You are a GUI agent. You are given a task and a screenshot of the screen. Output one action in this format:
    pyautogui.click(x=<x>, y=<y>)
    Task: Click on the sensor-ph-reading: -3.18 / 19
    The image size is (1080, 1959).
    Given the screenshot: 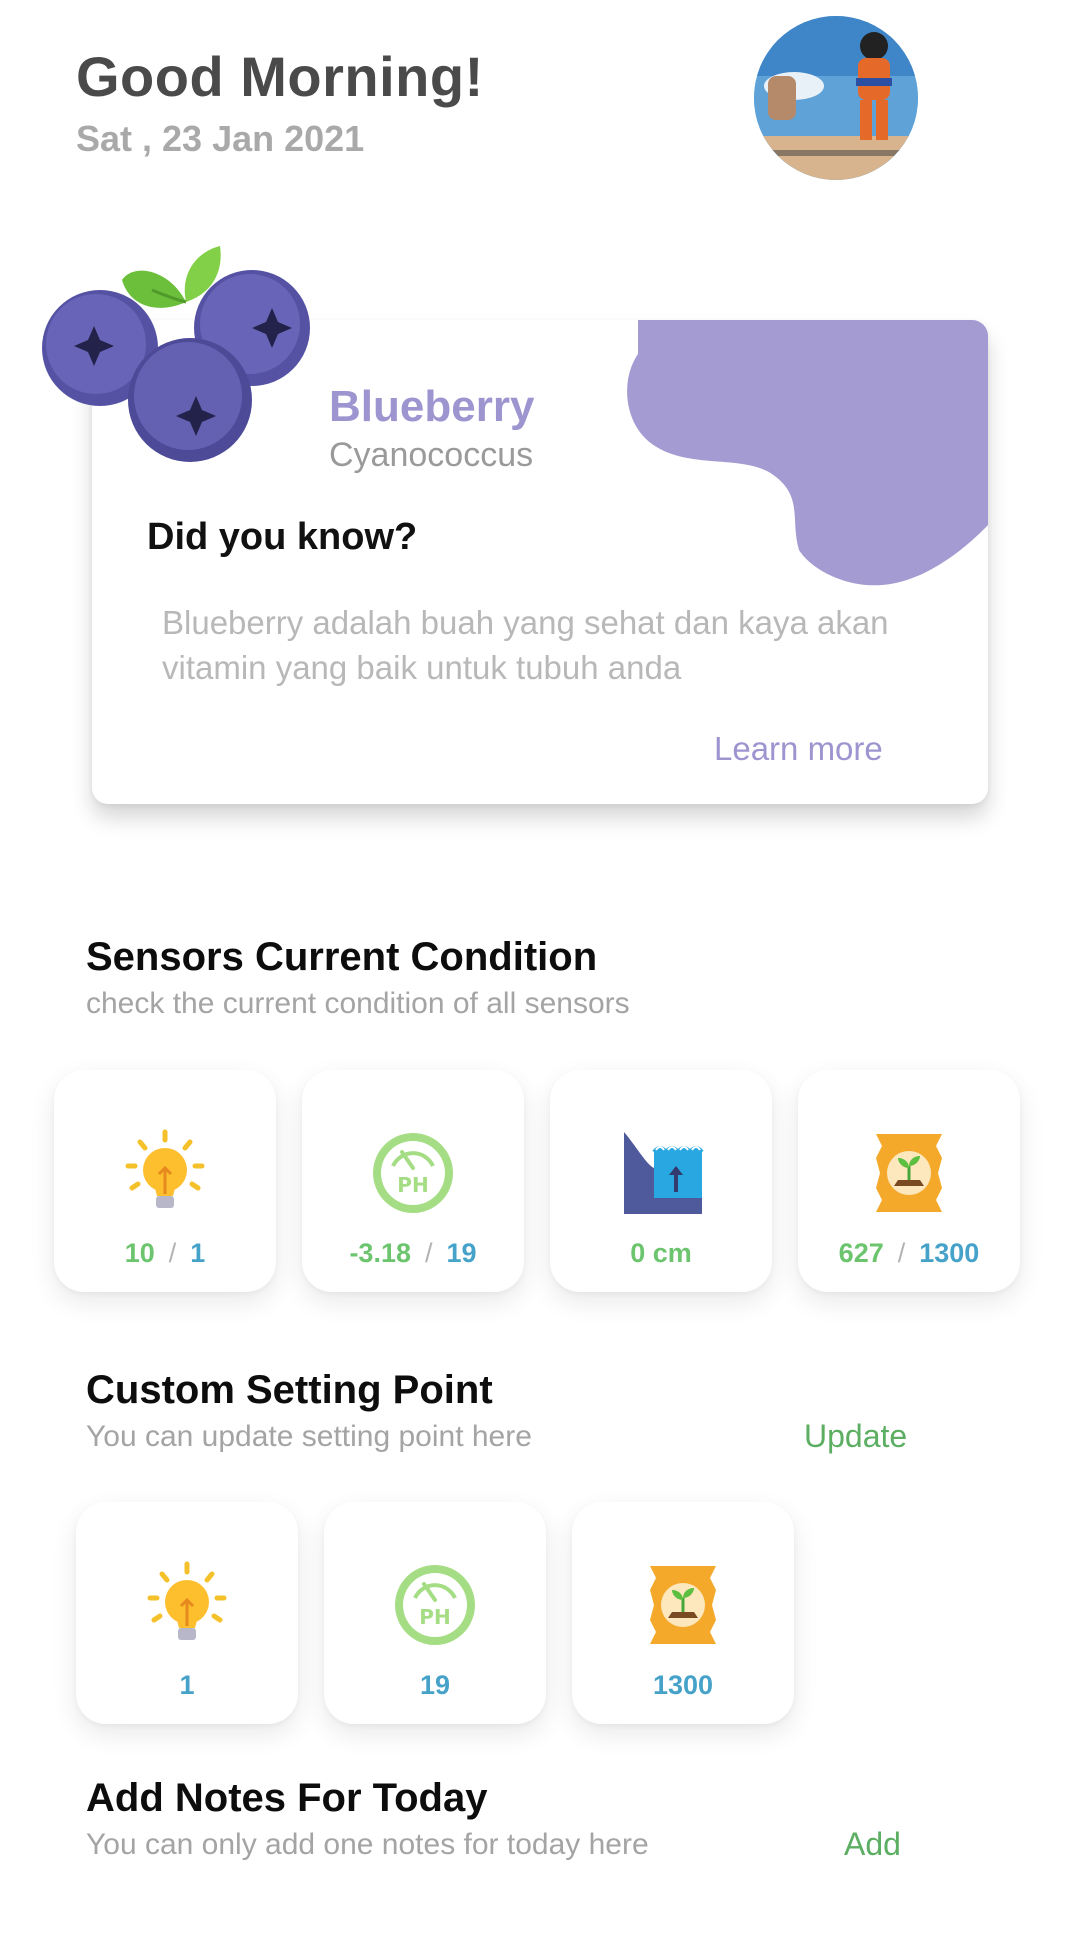 What is the action you would take?
    pyautogui.click(x=413, y=1253)
    